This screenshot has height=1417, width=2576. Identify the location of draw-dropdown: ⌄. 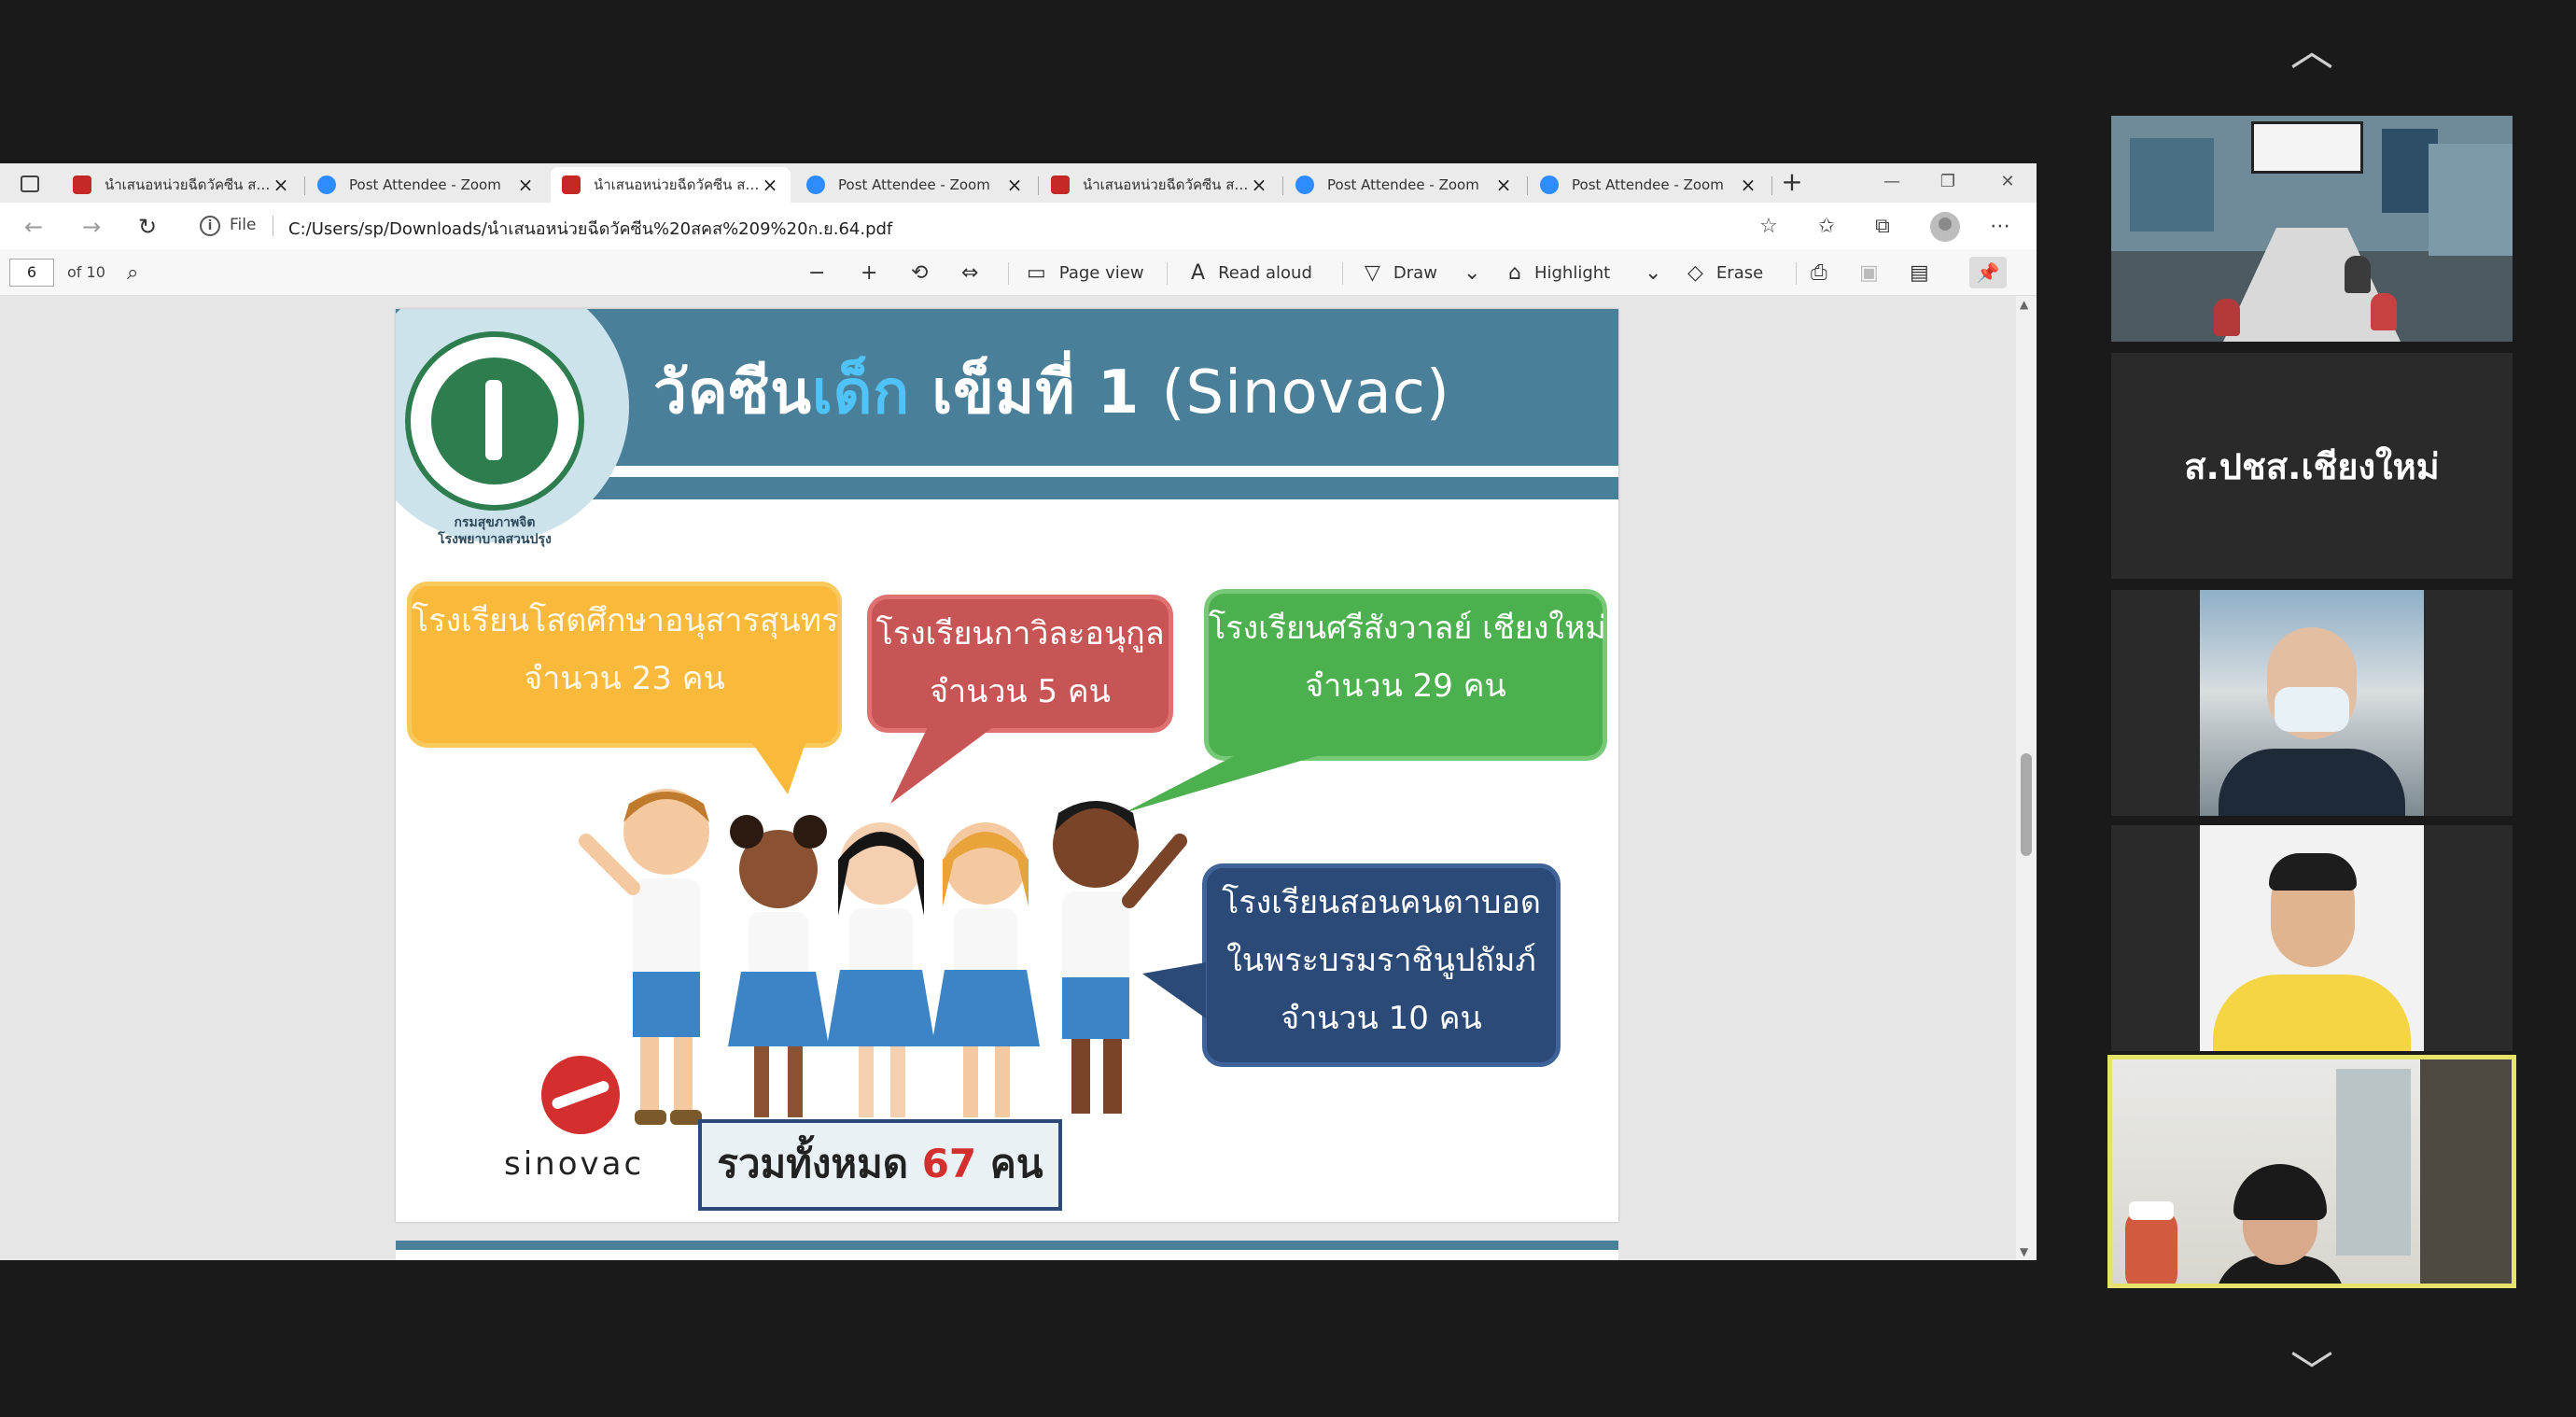
(1478, 273).